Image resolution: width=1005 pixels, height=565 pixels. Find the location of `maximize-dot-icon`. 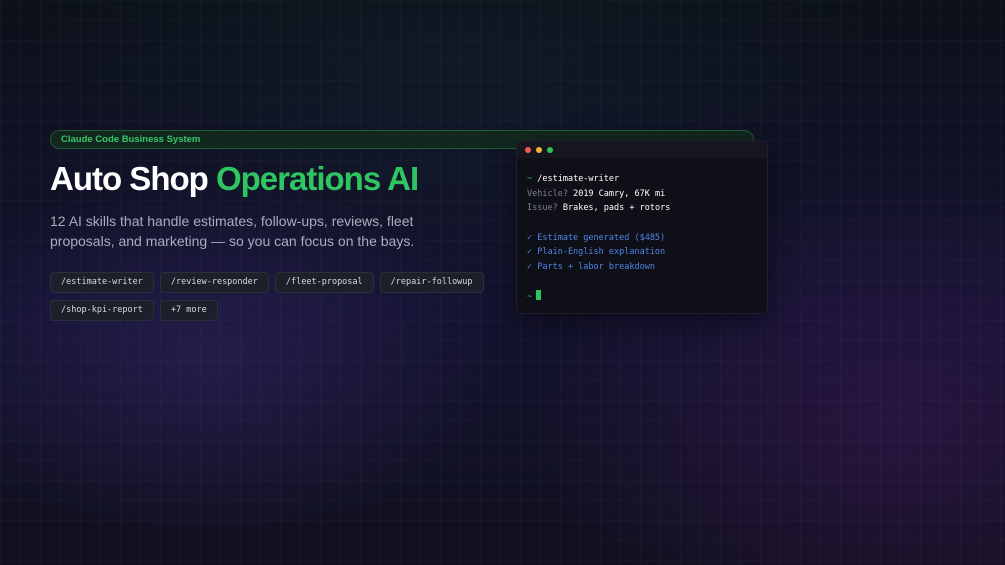

maximize-dot-icon is located at coordinates (550, 150).